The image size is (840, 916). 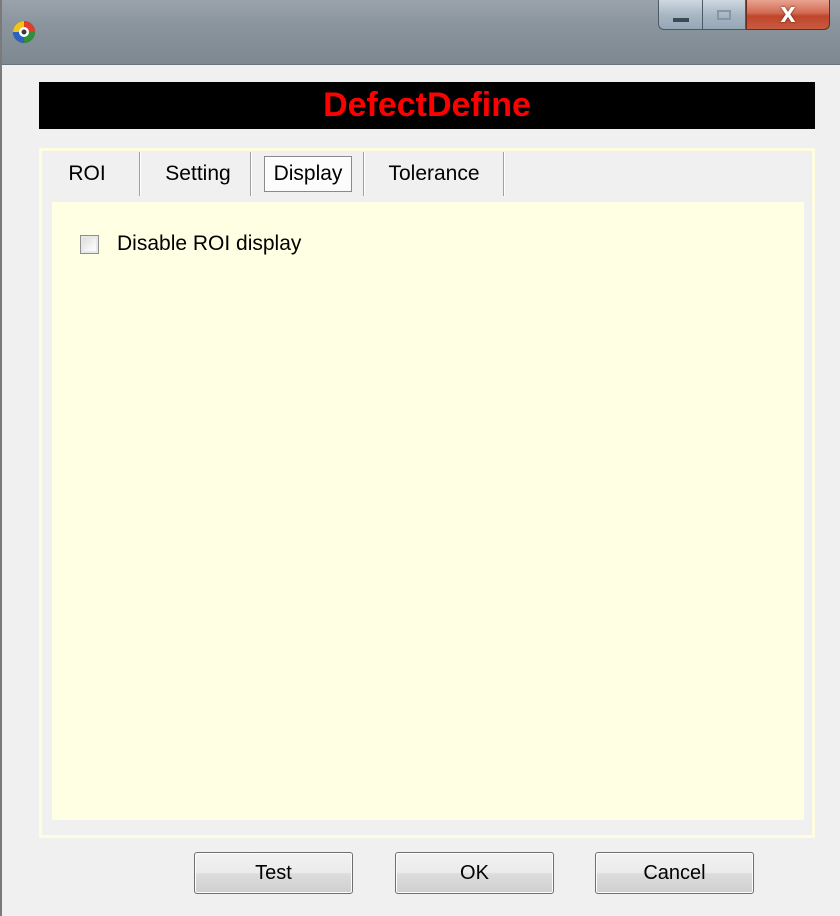 I want to click on tab-tolerance-label: Tolerance, so click(x=434, y=173).